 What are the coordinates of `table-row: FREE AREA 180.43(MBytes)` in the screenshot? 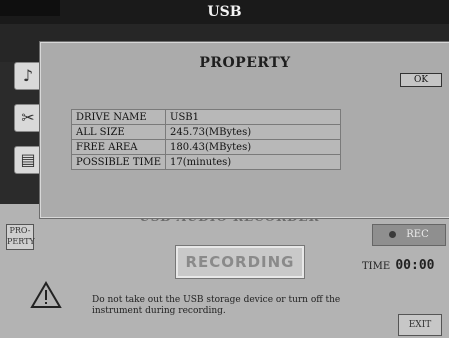 It's located at (206, 147).